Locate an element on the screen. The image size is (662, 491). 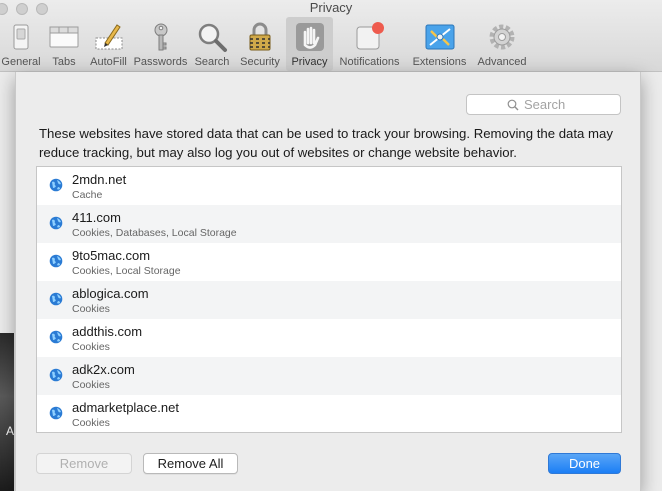
tab-security-label: Security is located at coordinates (260, 62).